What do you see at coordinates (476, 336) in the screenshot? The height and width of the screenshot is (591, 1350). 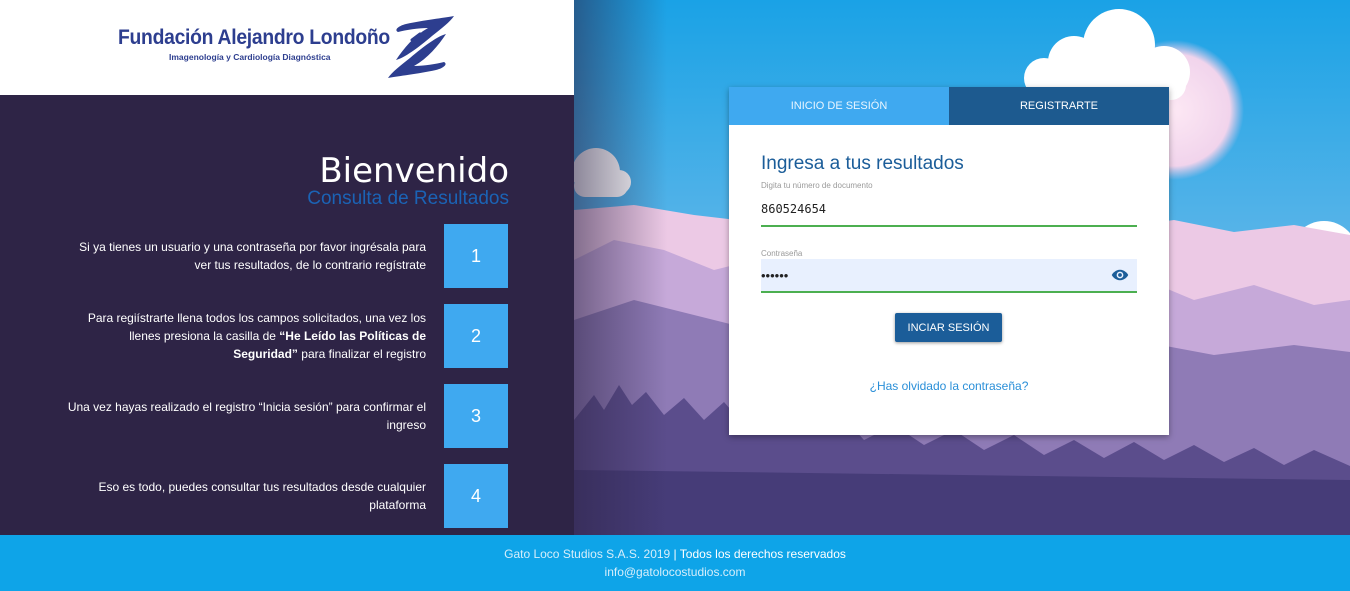 I see `step-number: 2` at bounding box center [476, 336].